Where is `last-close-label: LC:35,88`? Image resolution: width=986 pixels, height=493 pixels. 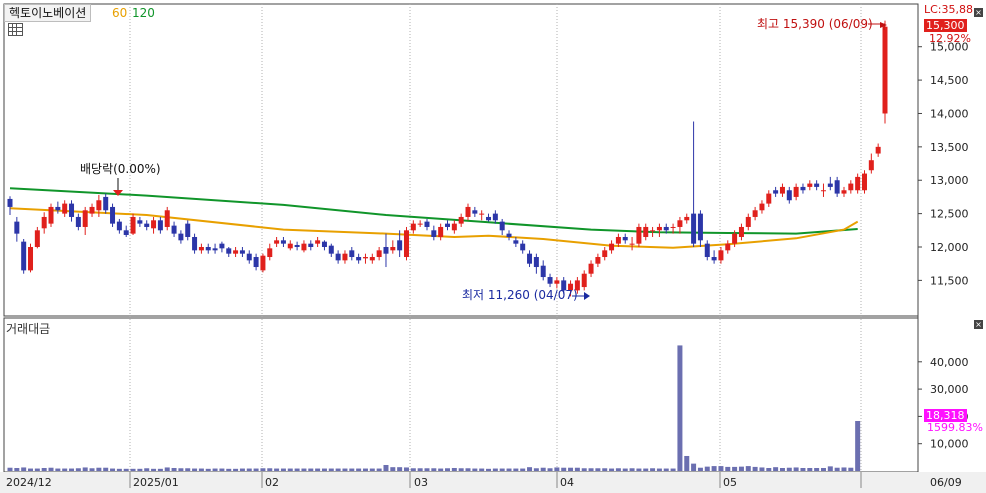
last-close-label: LC:35,88 is located at coordinates (949, 9).